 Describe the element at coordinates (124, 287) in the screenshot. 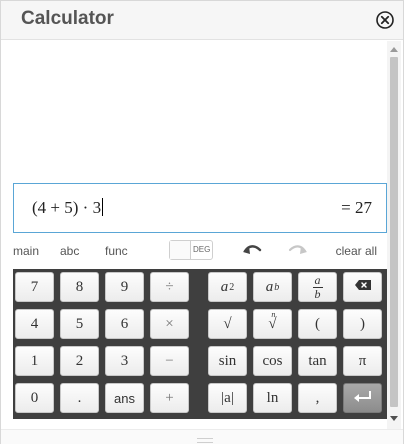

I see `key-9: 9` at that location.